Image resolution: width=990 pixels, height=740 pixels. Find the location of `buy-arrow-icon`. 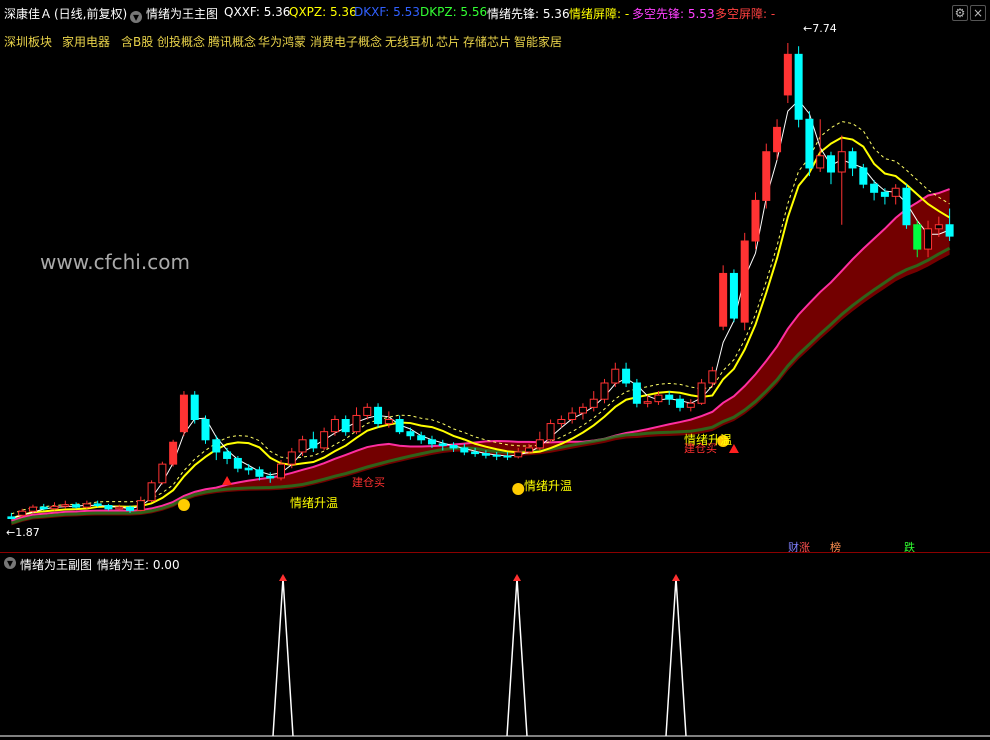

buy-arrow-icon is located at coordinates (227, 480).